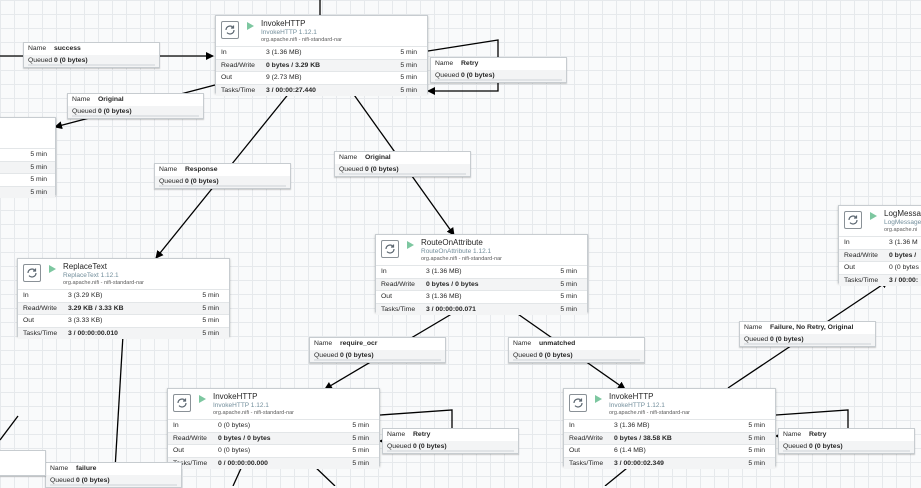  I want to click on stat-tasks: 3 / 00:00:00.071, so click(451, 309).